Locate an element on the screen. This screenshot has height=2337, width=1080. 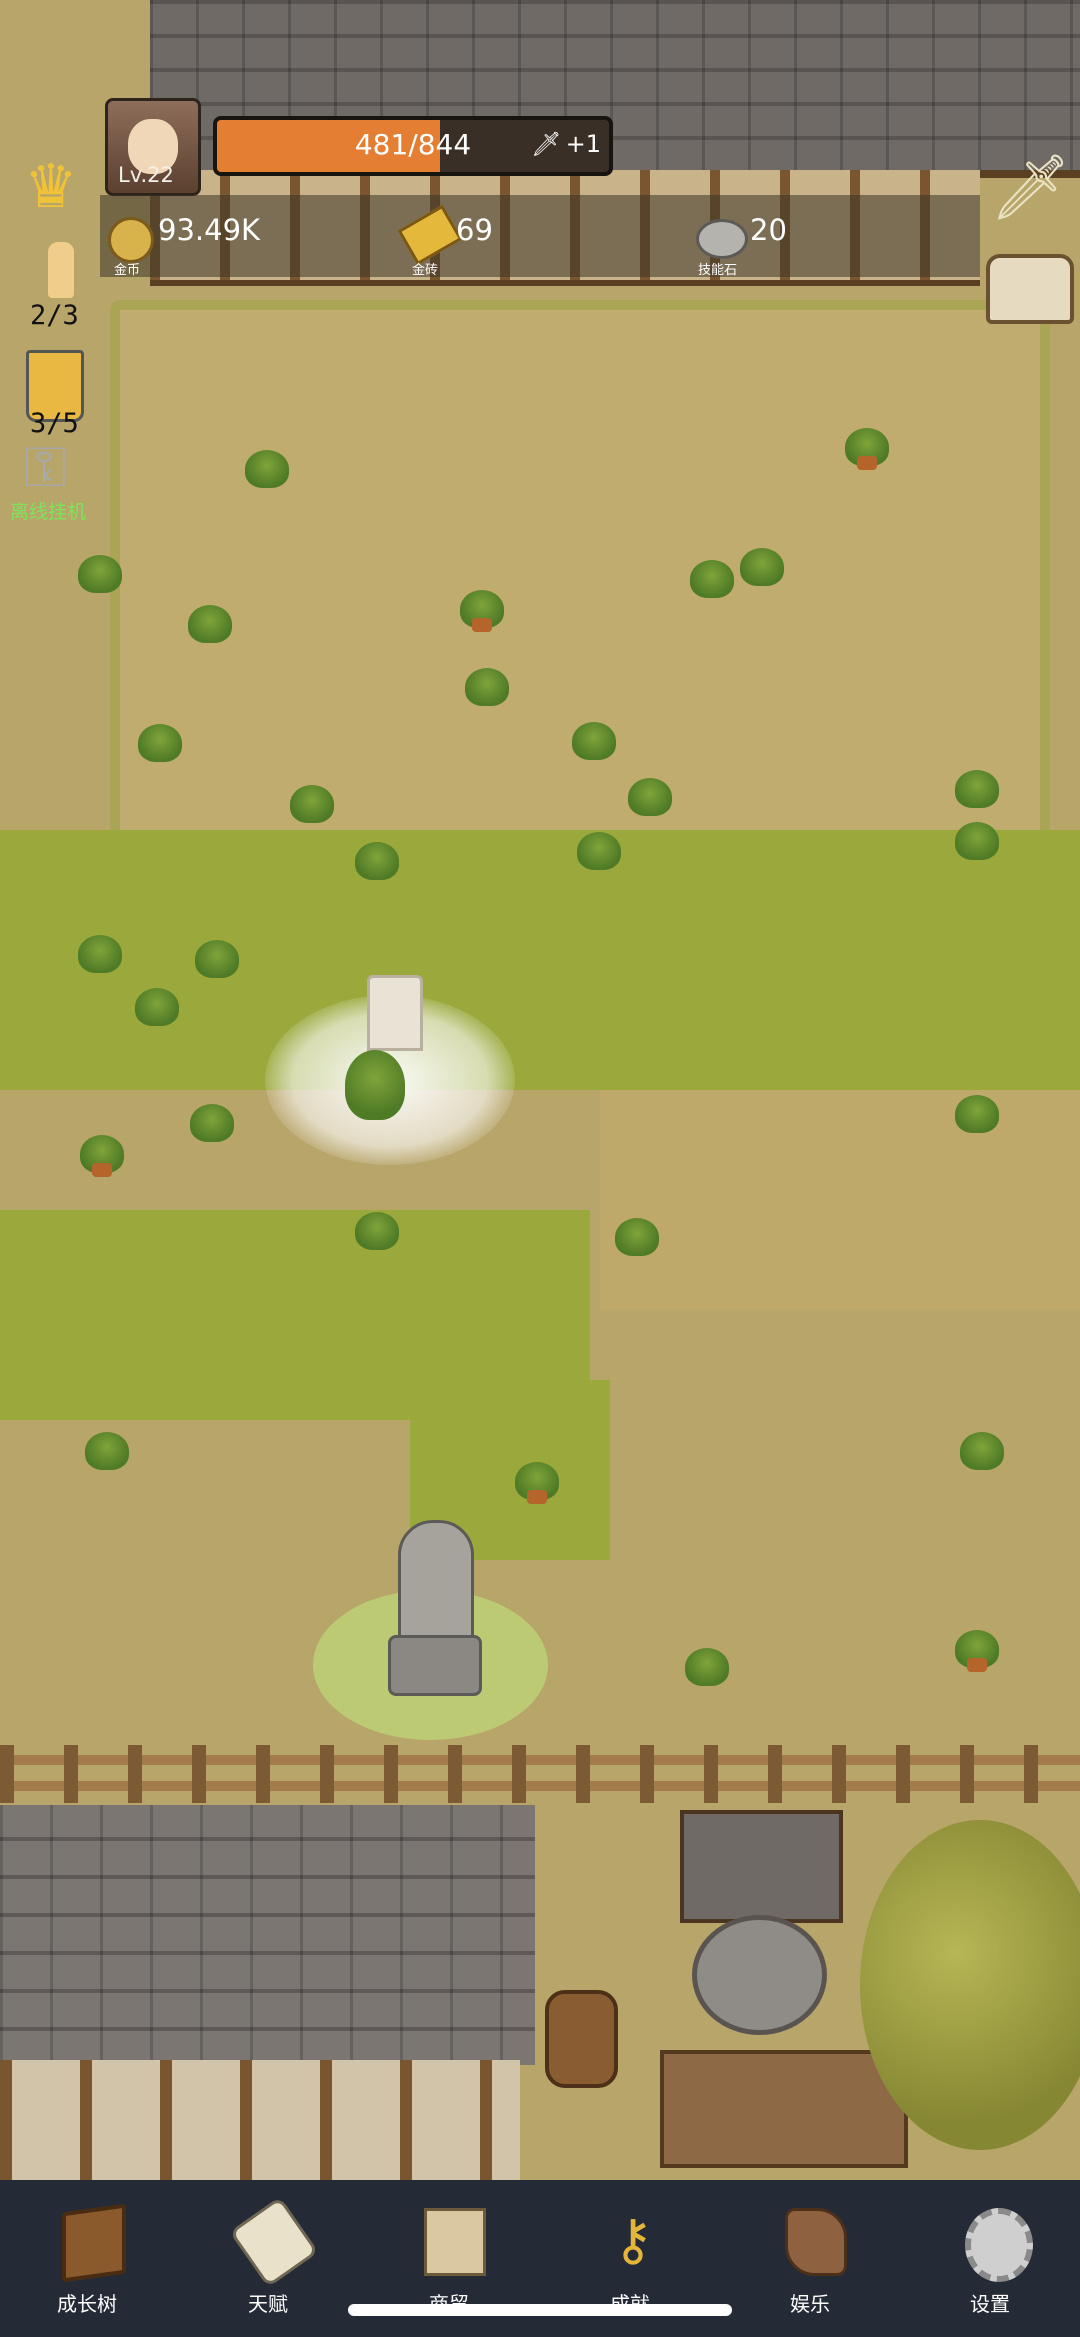
idle-button: ⚿ 离线挂机 is located at coordinates (60, 480).